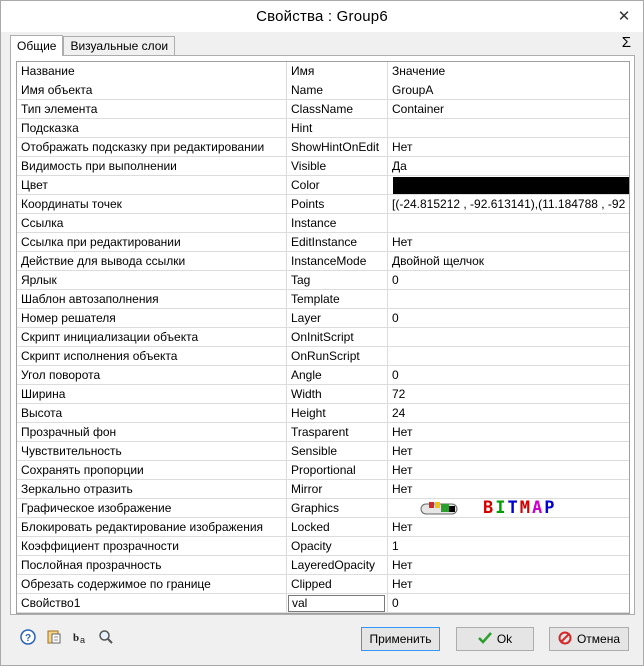 The image size is (644, 666). I want to click on property-id-cell: InstanceMode, so click(337, 261).